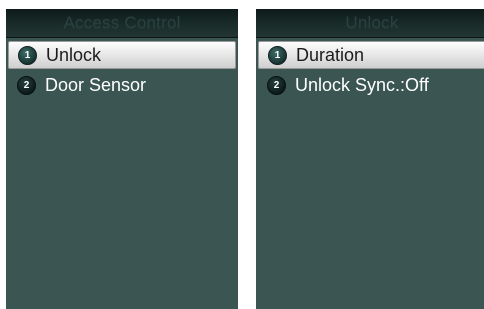 This screenshot has width=484, height=309. Describe the element at coordinates (371, 55) in the screenshot. I see `menu-item-duration: 1 Duration` at that location.